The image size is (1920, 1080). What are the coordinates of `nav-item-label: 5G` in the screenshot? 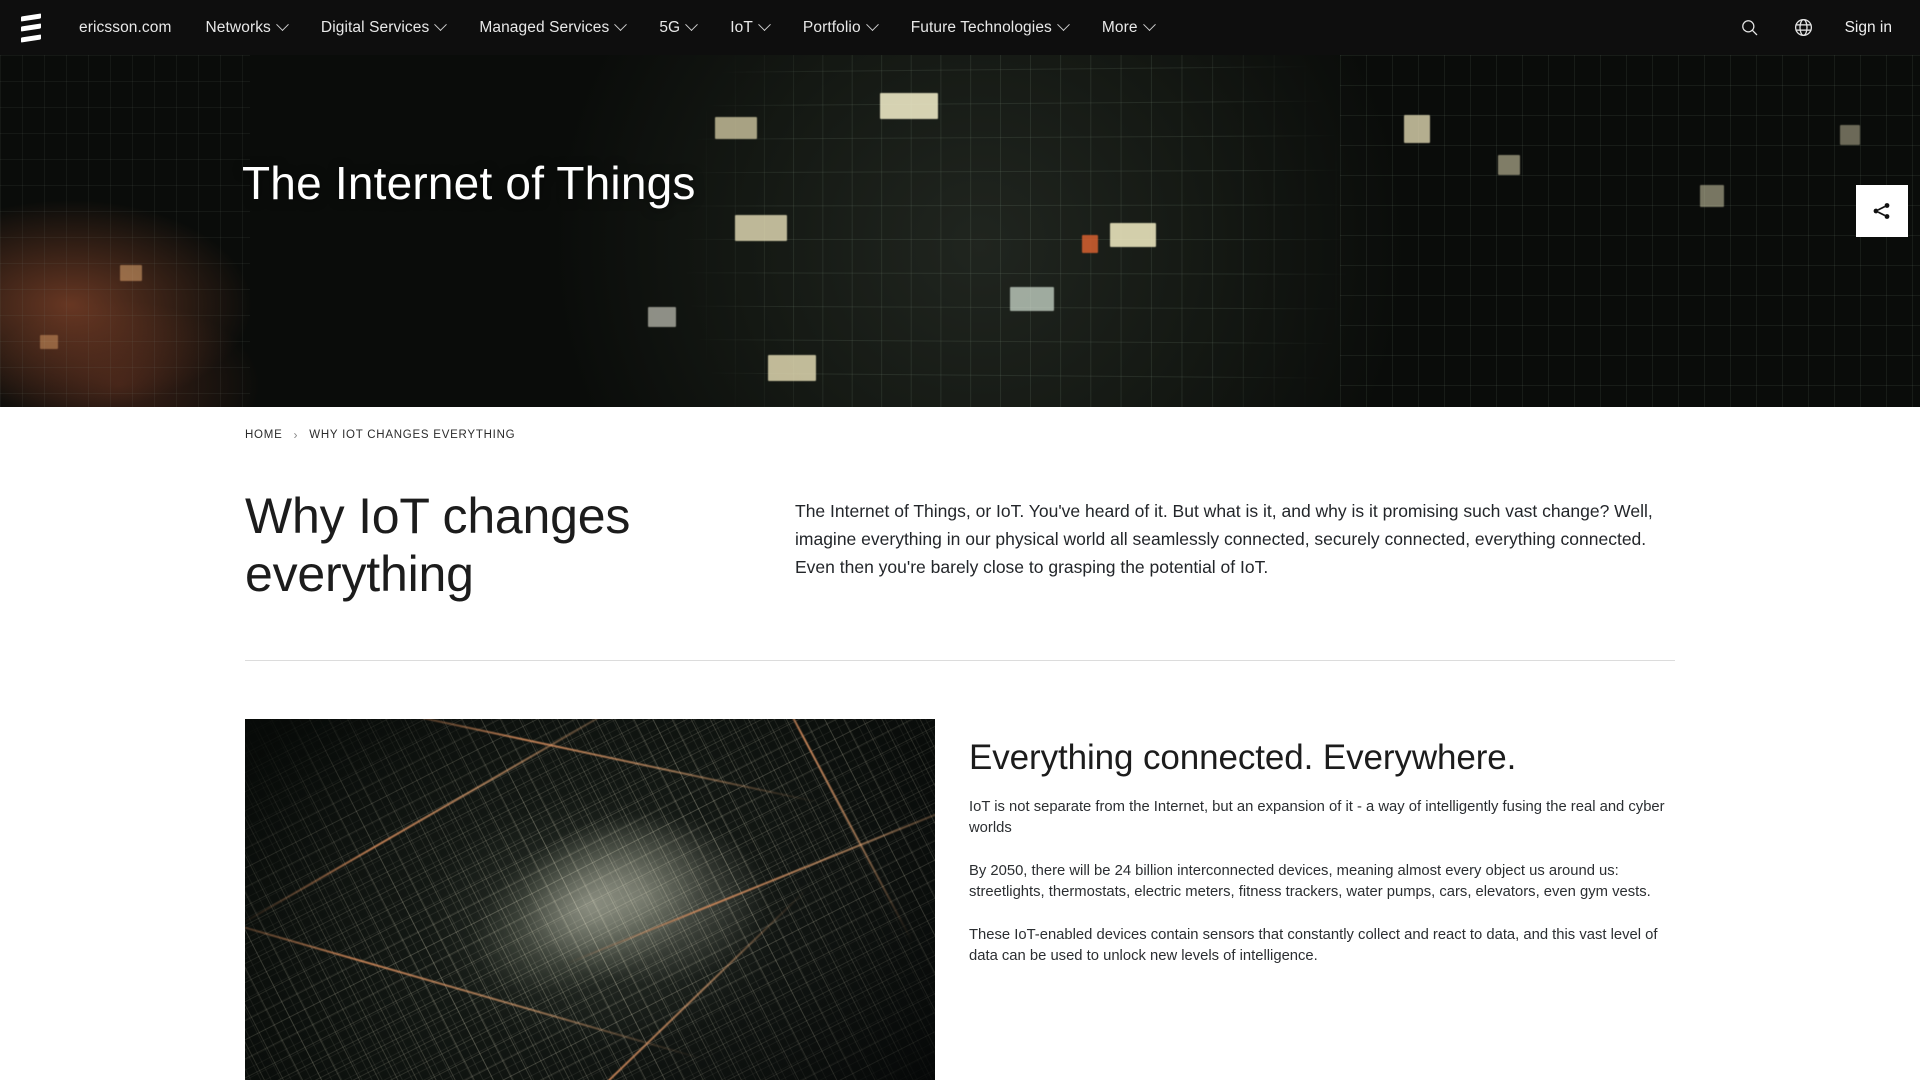 It's located at (670, 27).